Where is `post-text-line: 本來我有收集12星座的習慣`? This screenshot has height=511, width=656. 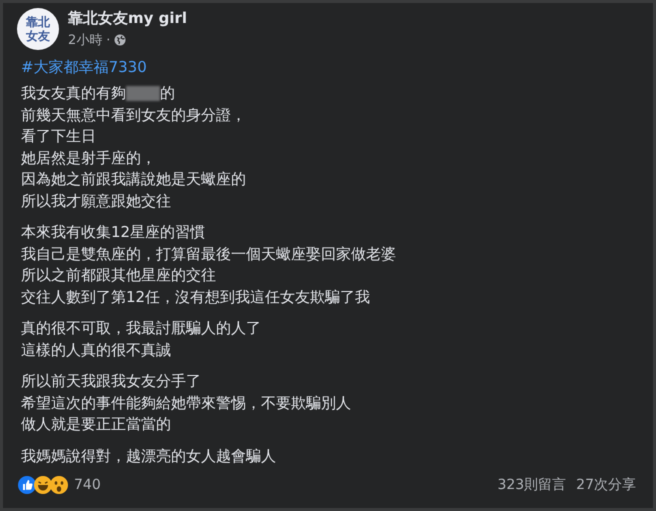
post-text-line: 本來我有收集12星座的習慣 is located at coordinates (113, 232).